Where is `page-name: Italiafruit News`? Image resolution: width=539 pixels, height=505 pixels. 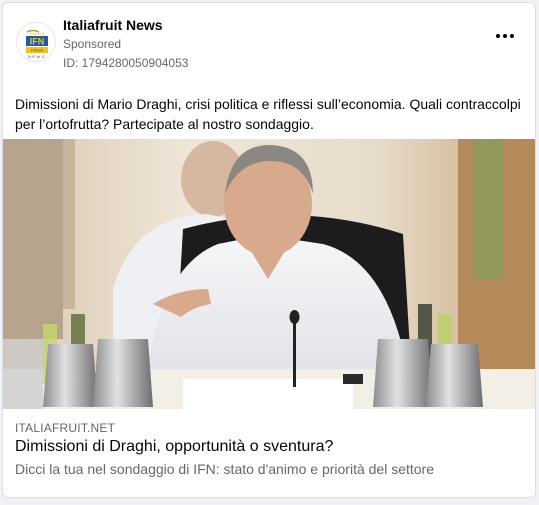 page-name: Italiafruit News is located at coordinates (113, 25).